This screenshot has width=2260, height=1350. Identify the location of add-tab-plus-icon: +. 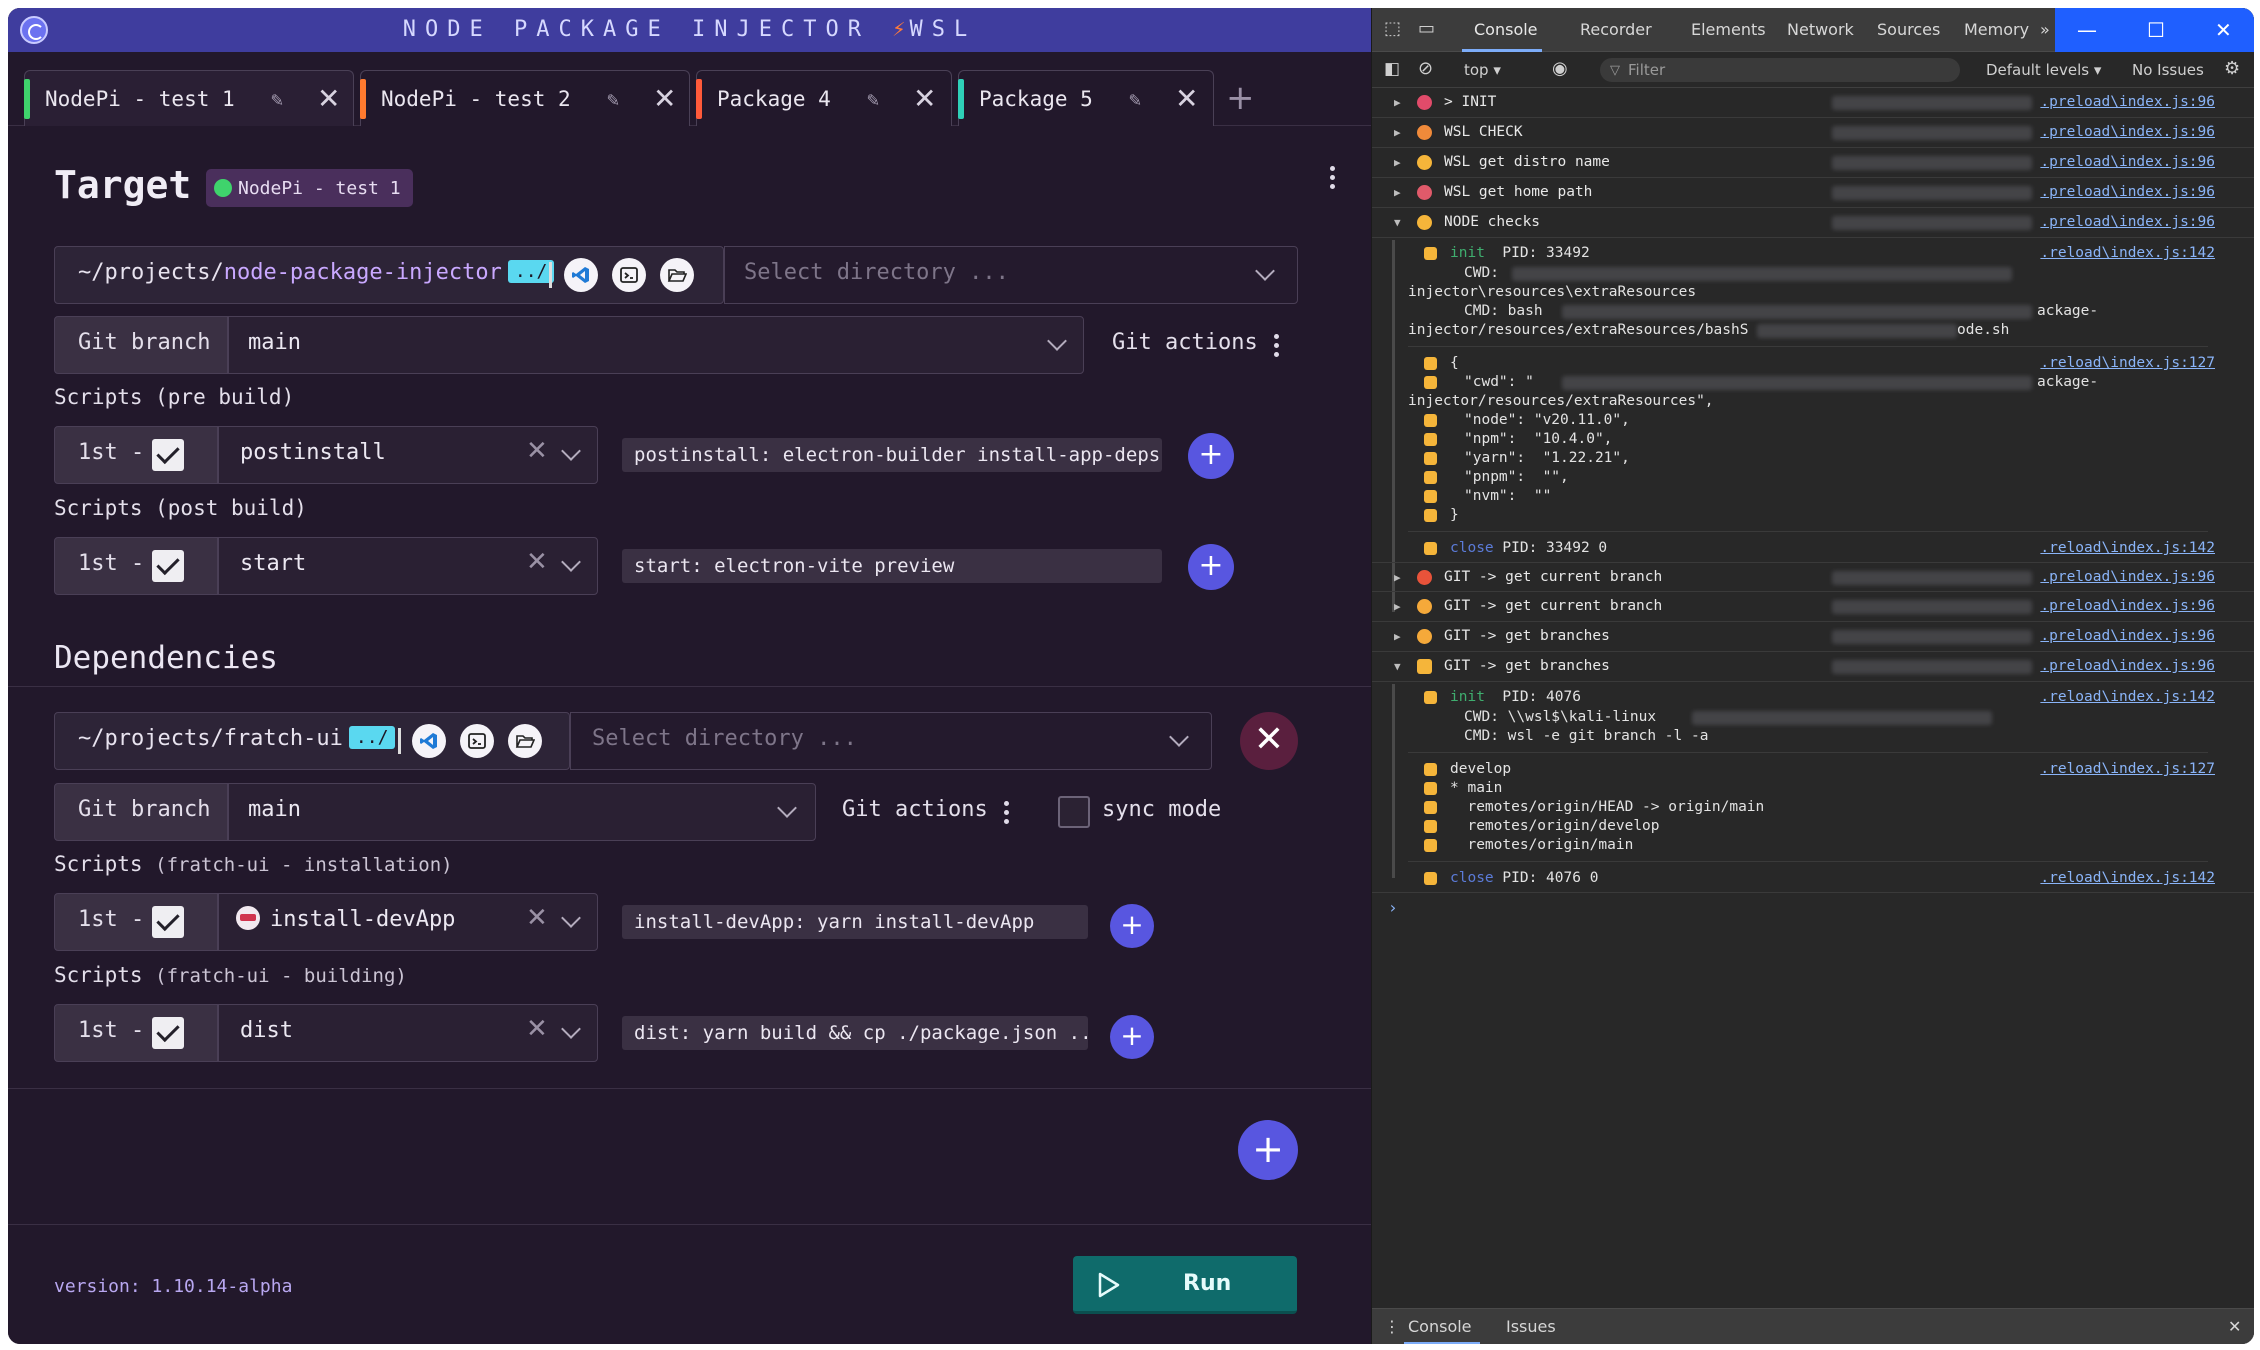
(1240, 98).